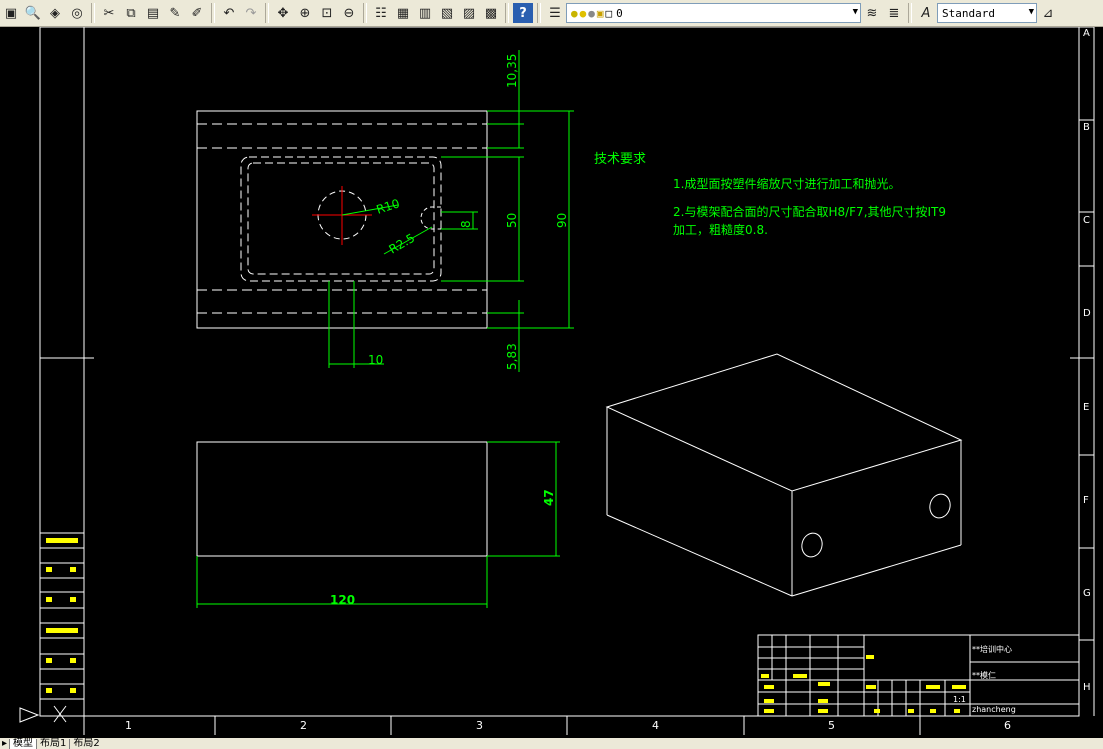  Describe the element at coordinates (85, 744) in the screenshot. I see `tab-layout2: 布局2` at that location.